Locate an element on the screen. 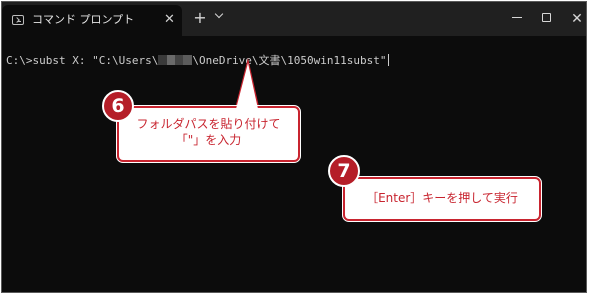 The height and width of the screenshot is (295, 589). badge-6: 6 is located at coordinates (118, 106).